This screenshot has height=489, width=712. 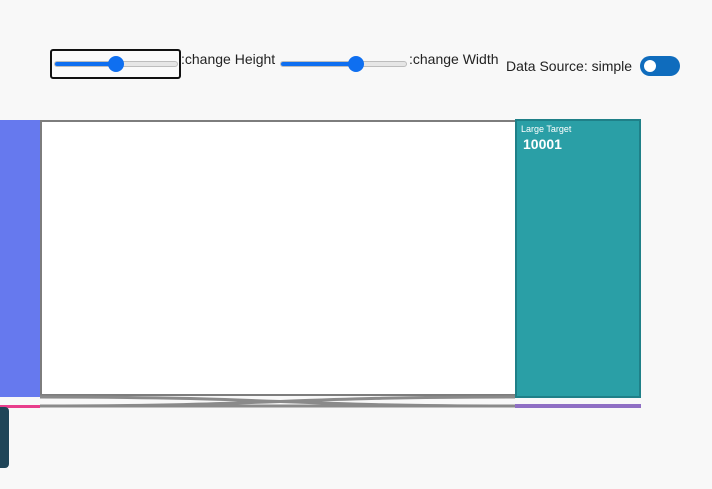 What do you see at coordinates (650, 66) in the screenshot?
I see `toggle-knob` at bounding box center [650, 66].